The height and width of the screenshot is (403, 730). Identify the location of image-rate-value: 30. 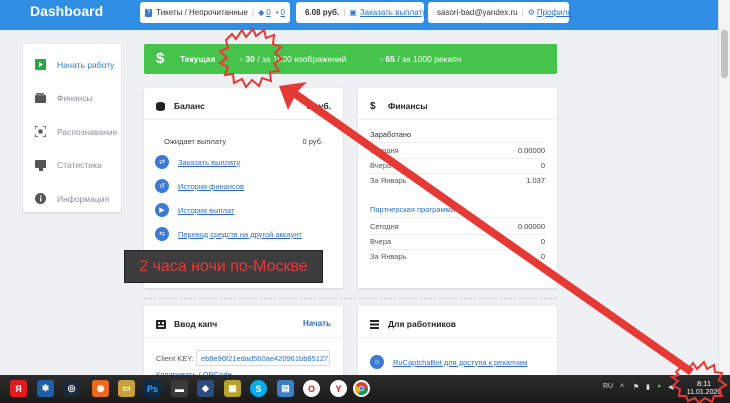
(250, 59).